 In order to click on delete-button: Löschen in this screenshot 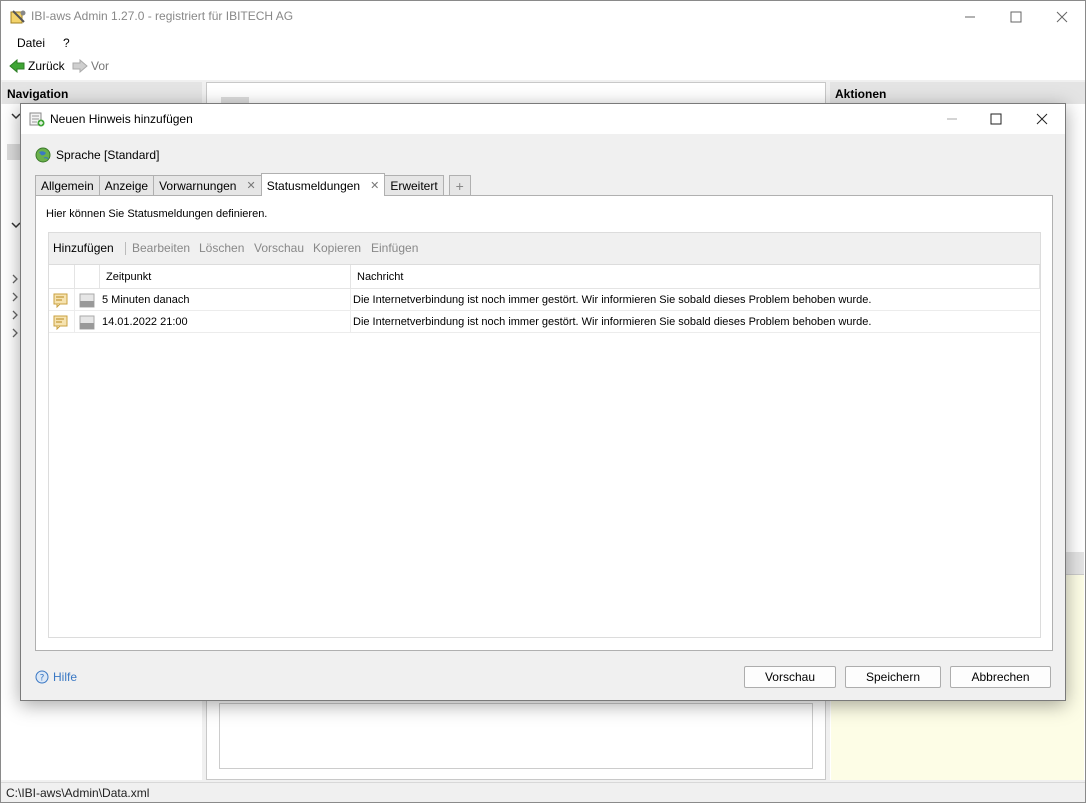, I will do `click(221, 248)`.